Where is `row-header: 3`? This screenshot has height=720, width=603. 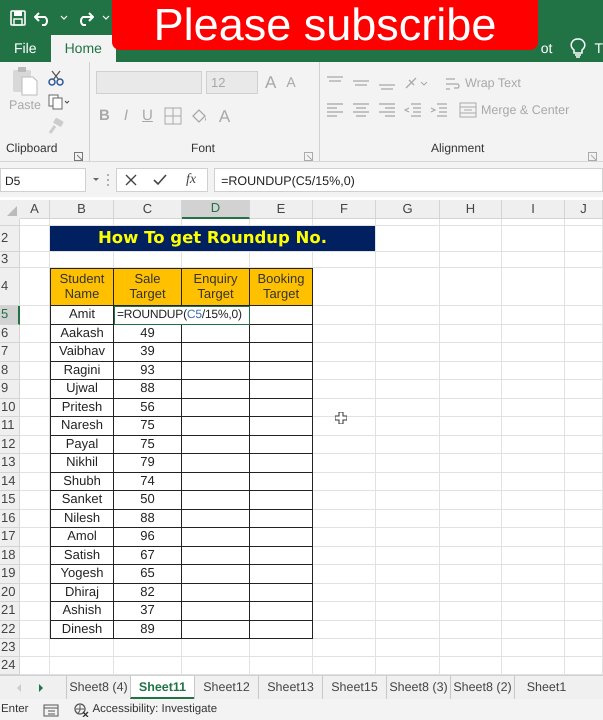
row-header: 3 is located at coordinates (10, 260).